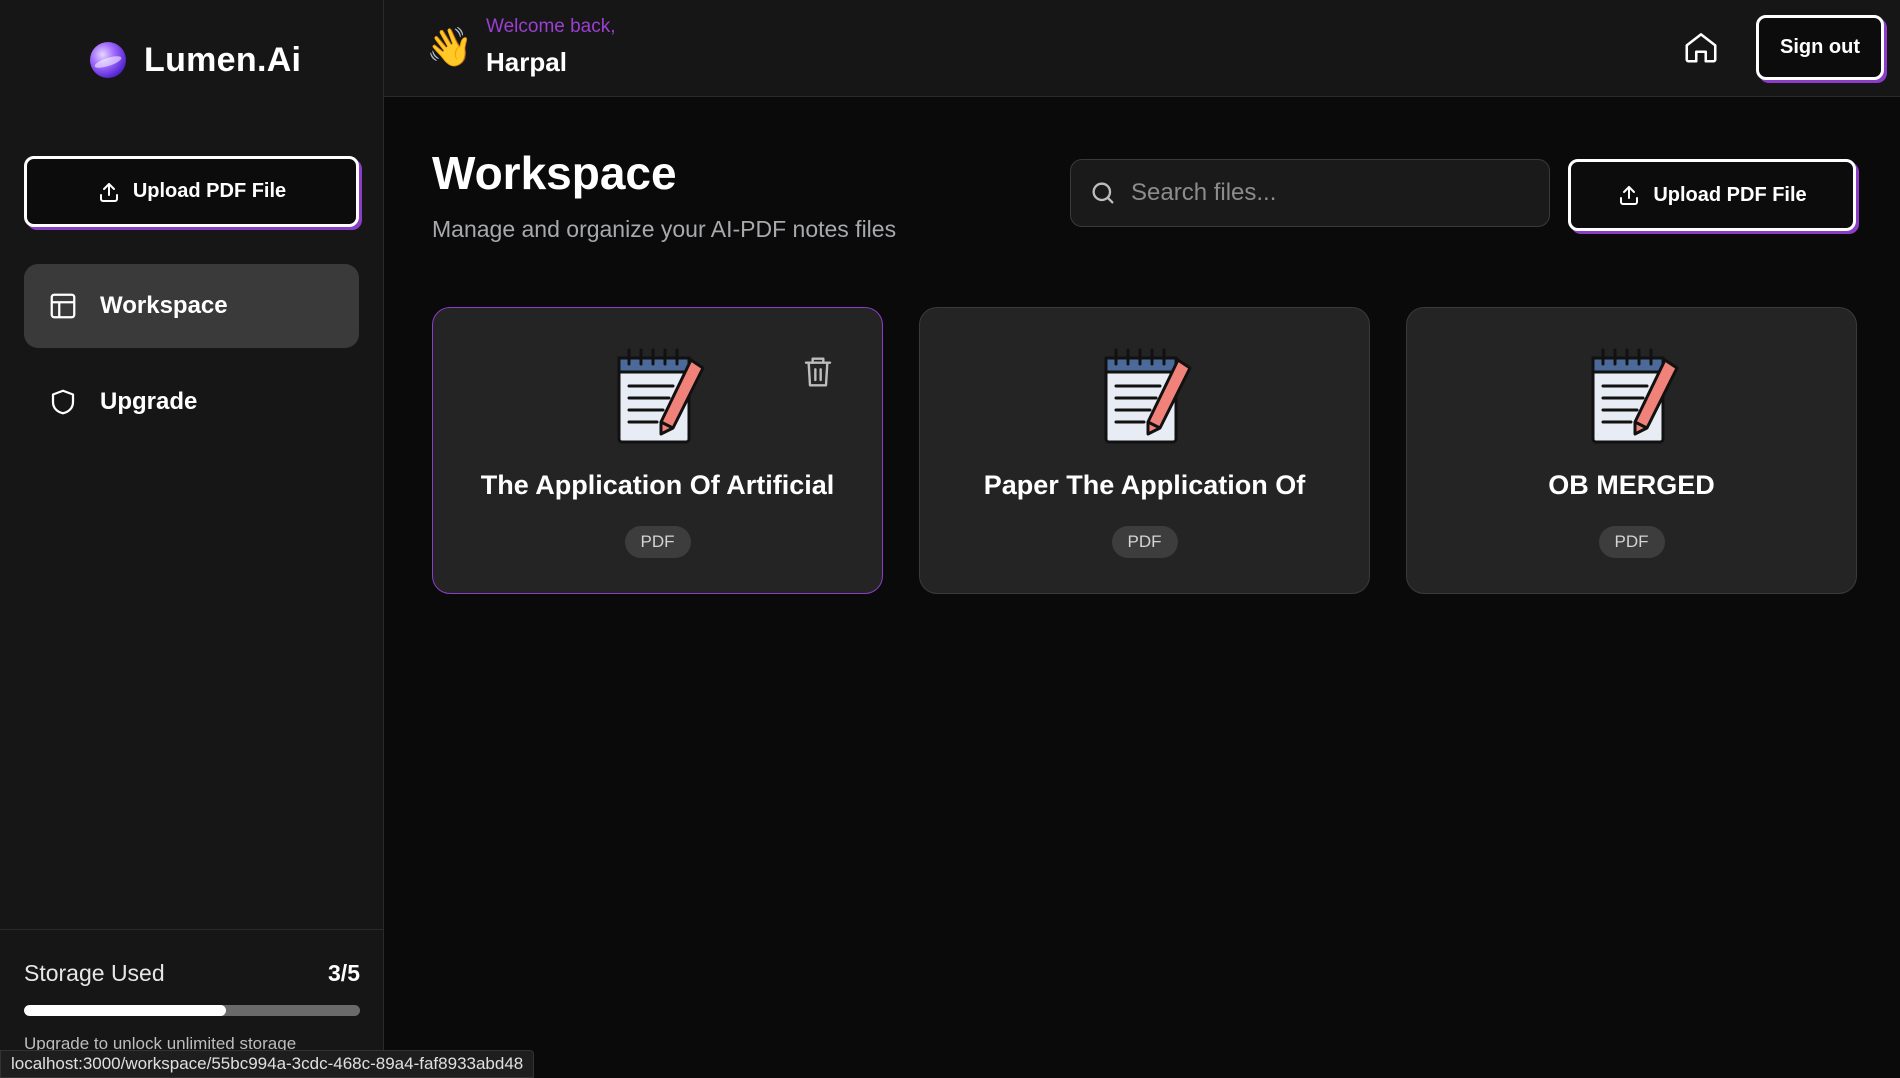 The height and width of the screenshot is (1078, 1900). Describe the element at coordinates (657, 450) in the screenshot. I see `file-card: The Application Of Artificial PDF` at that location.